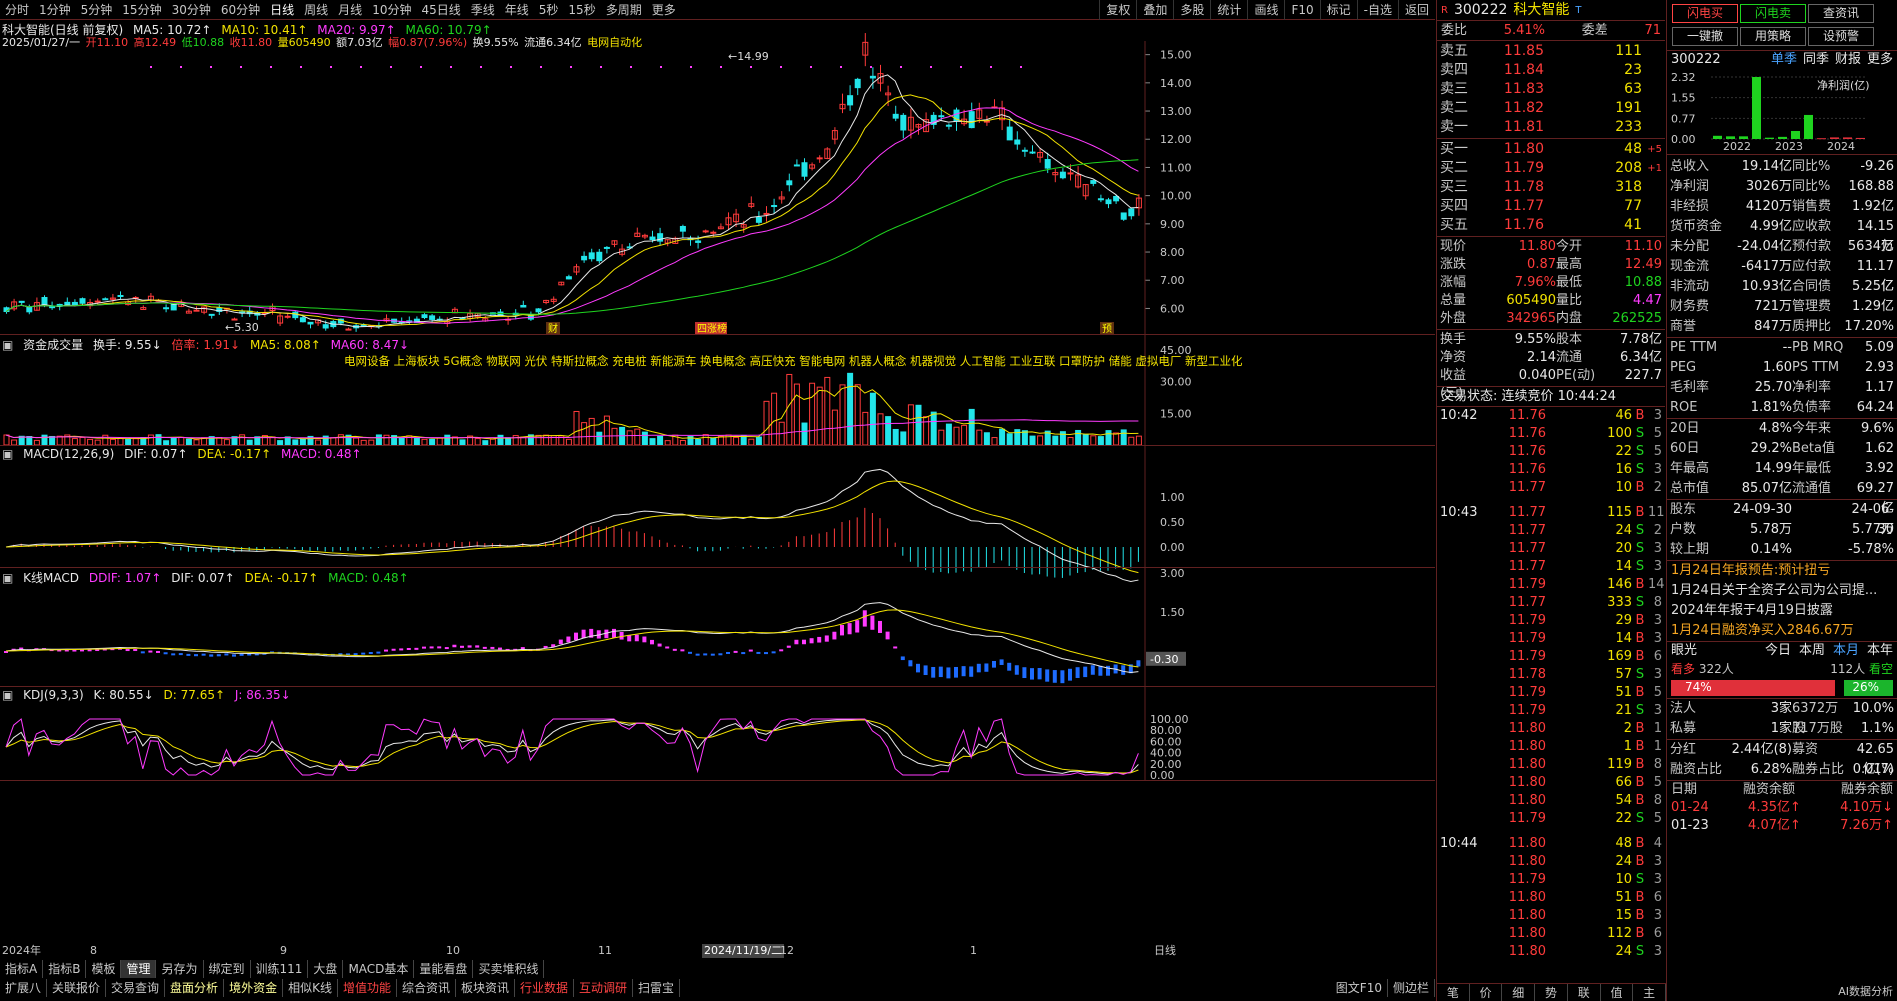  Describe the element at coordinates (1705, 36) in the screenshot. I see `action-button: 一键撤` at that location.